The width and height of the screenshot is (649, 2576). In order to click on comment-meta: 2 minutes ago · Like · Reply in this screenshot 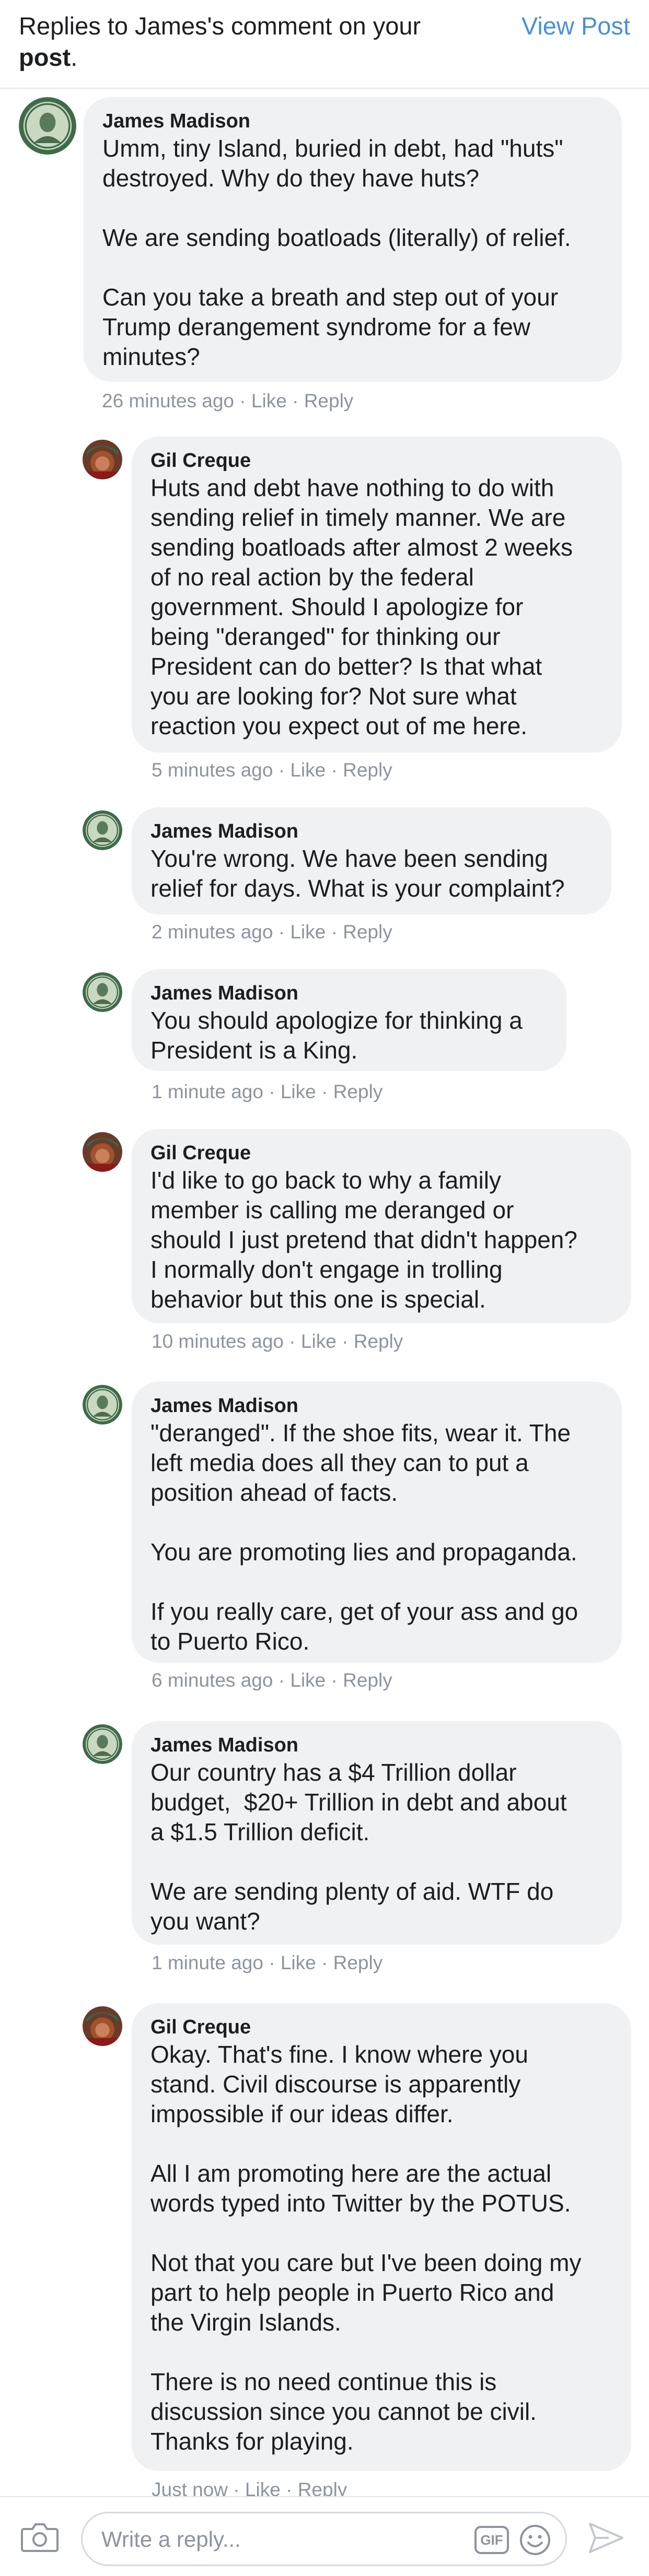, I will do `click(272, 932)`.